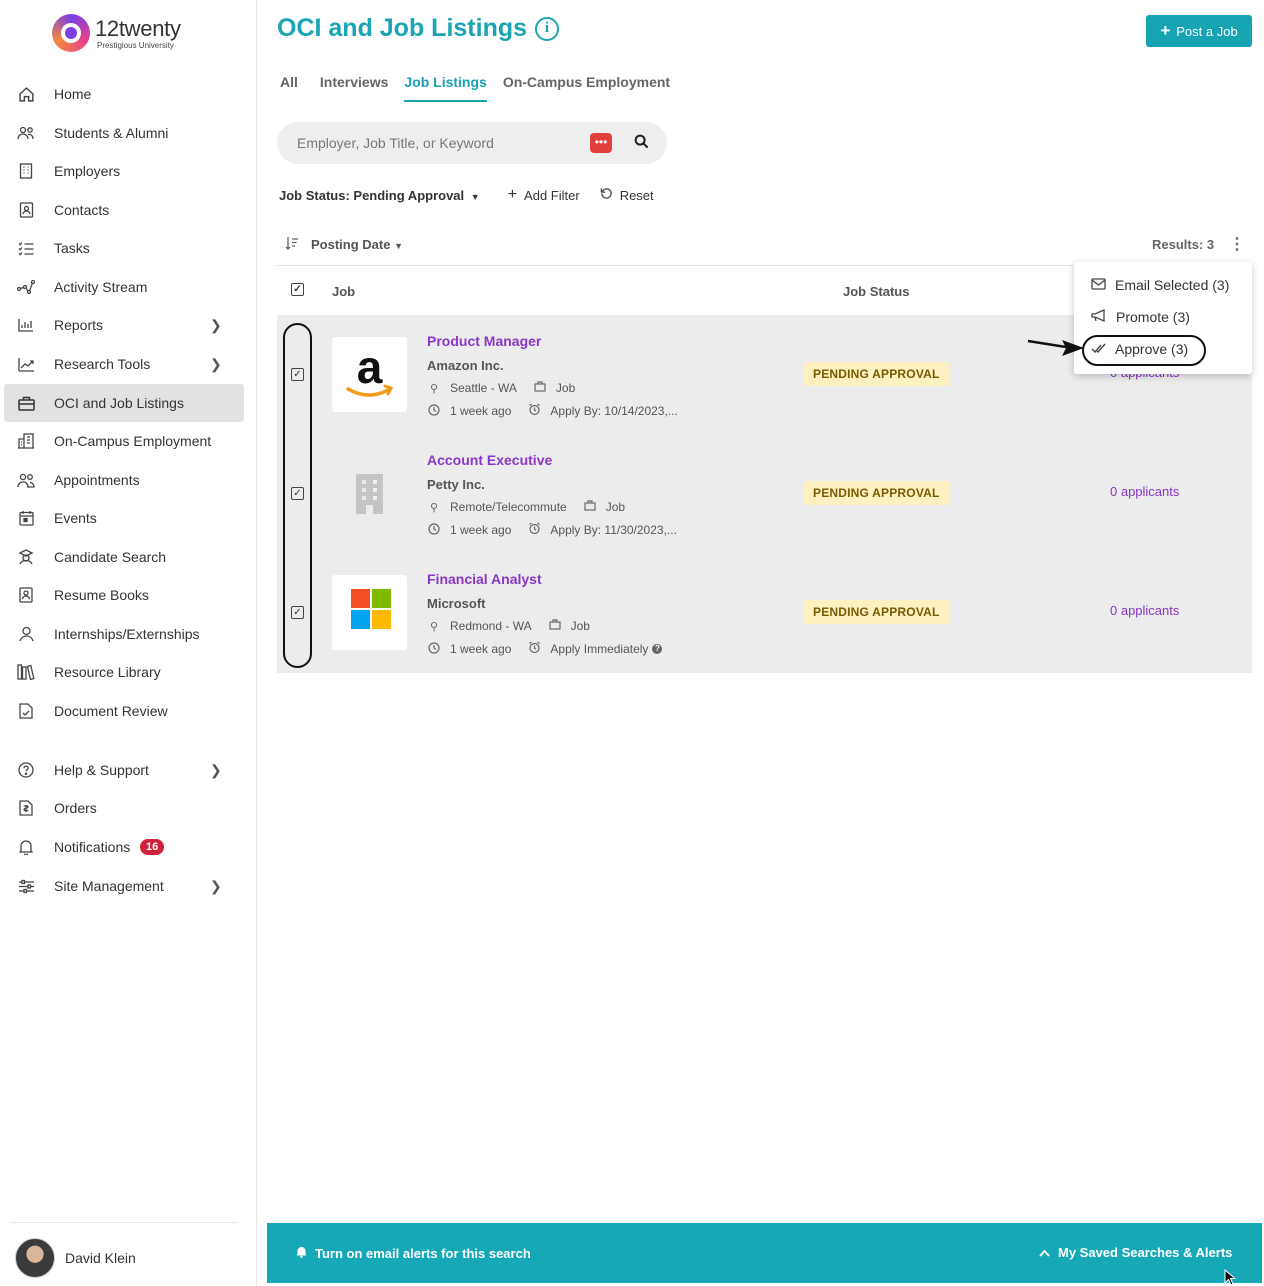  What do you see at coordinates (75, 808) in the screenshot?
I see `sidebar-item-label: Orders` at bounding box center [75, 808].